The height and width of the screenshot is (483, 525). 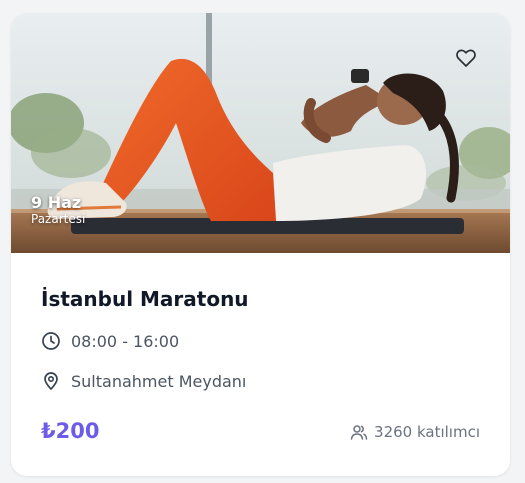 What do you see at coordinates (427, 432) in the screenshot?
I see `participants-text: 3260 katılımcı` at bounding box center [427, 432].